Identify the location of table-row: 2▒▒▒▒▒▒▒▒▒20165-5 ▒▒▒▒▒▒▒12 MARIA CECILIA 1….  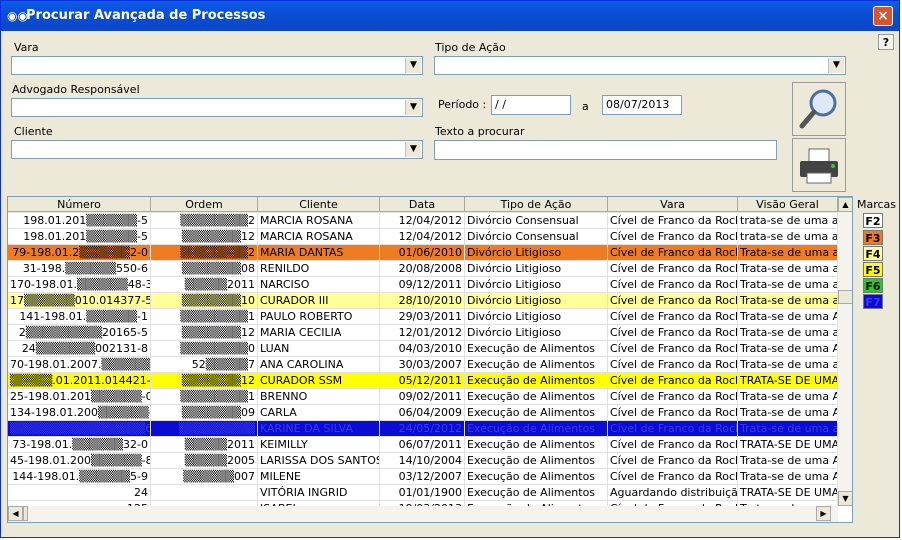
(423, 333).